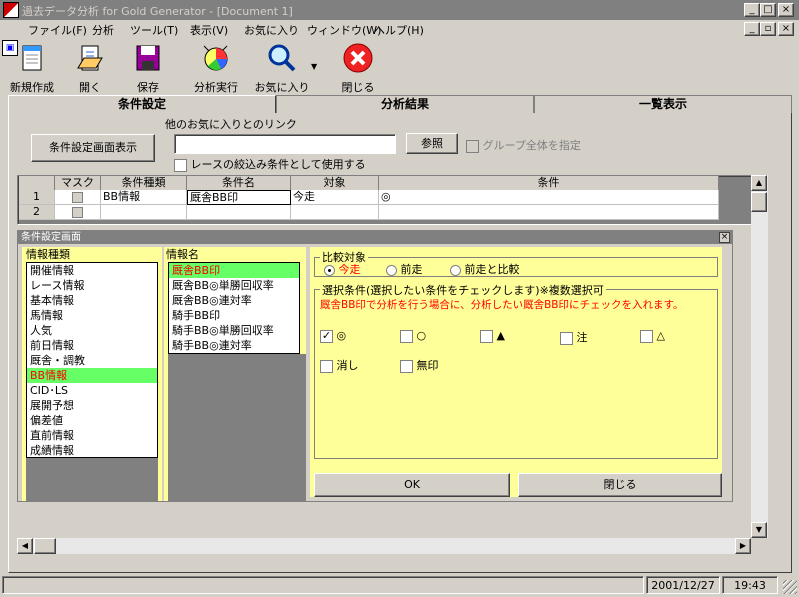 The height and width of the screenshot is (597, 799). Describe the element at coordinates (759, 183) in the screenshot. I see `scroll-up-icon: ▲` at that location.